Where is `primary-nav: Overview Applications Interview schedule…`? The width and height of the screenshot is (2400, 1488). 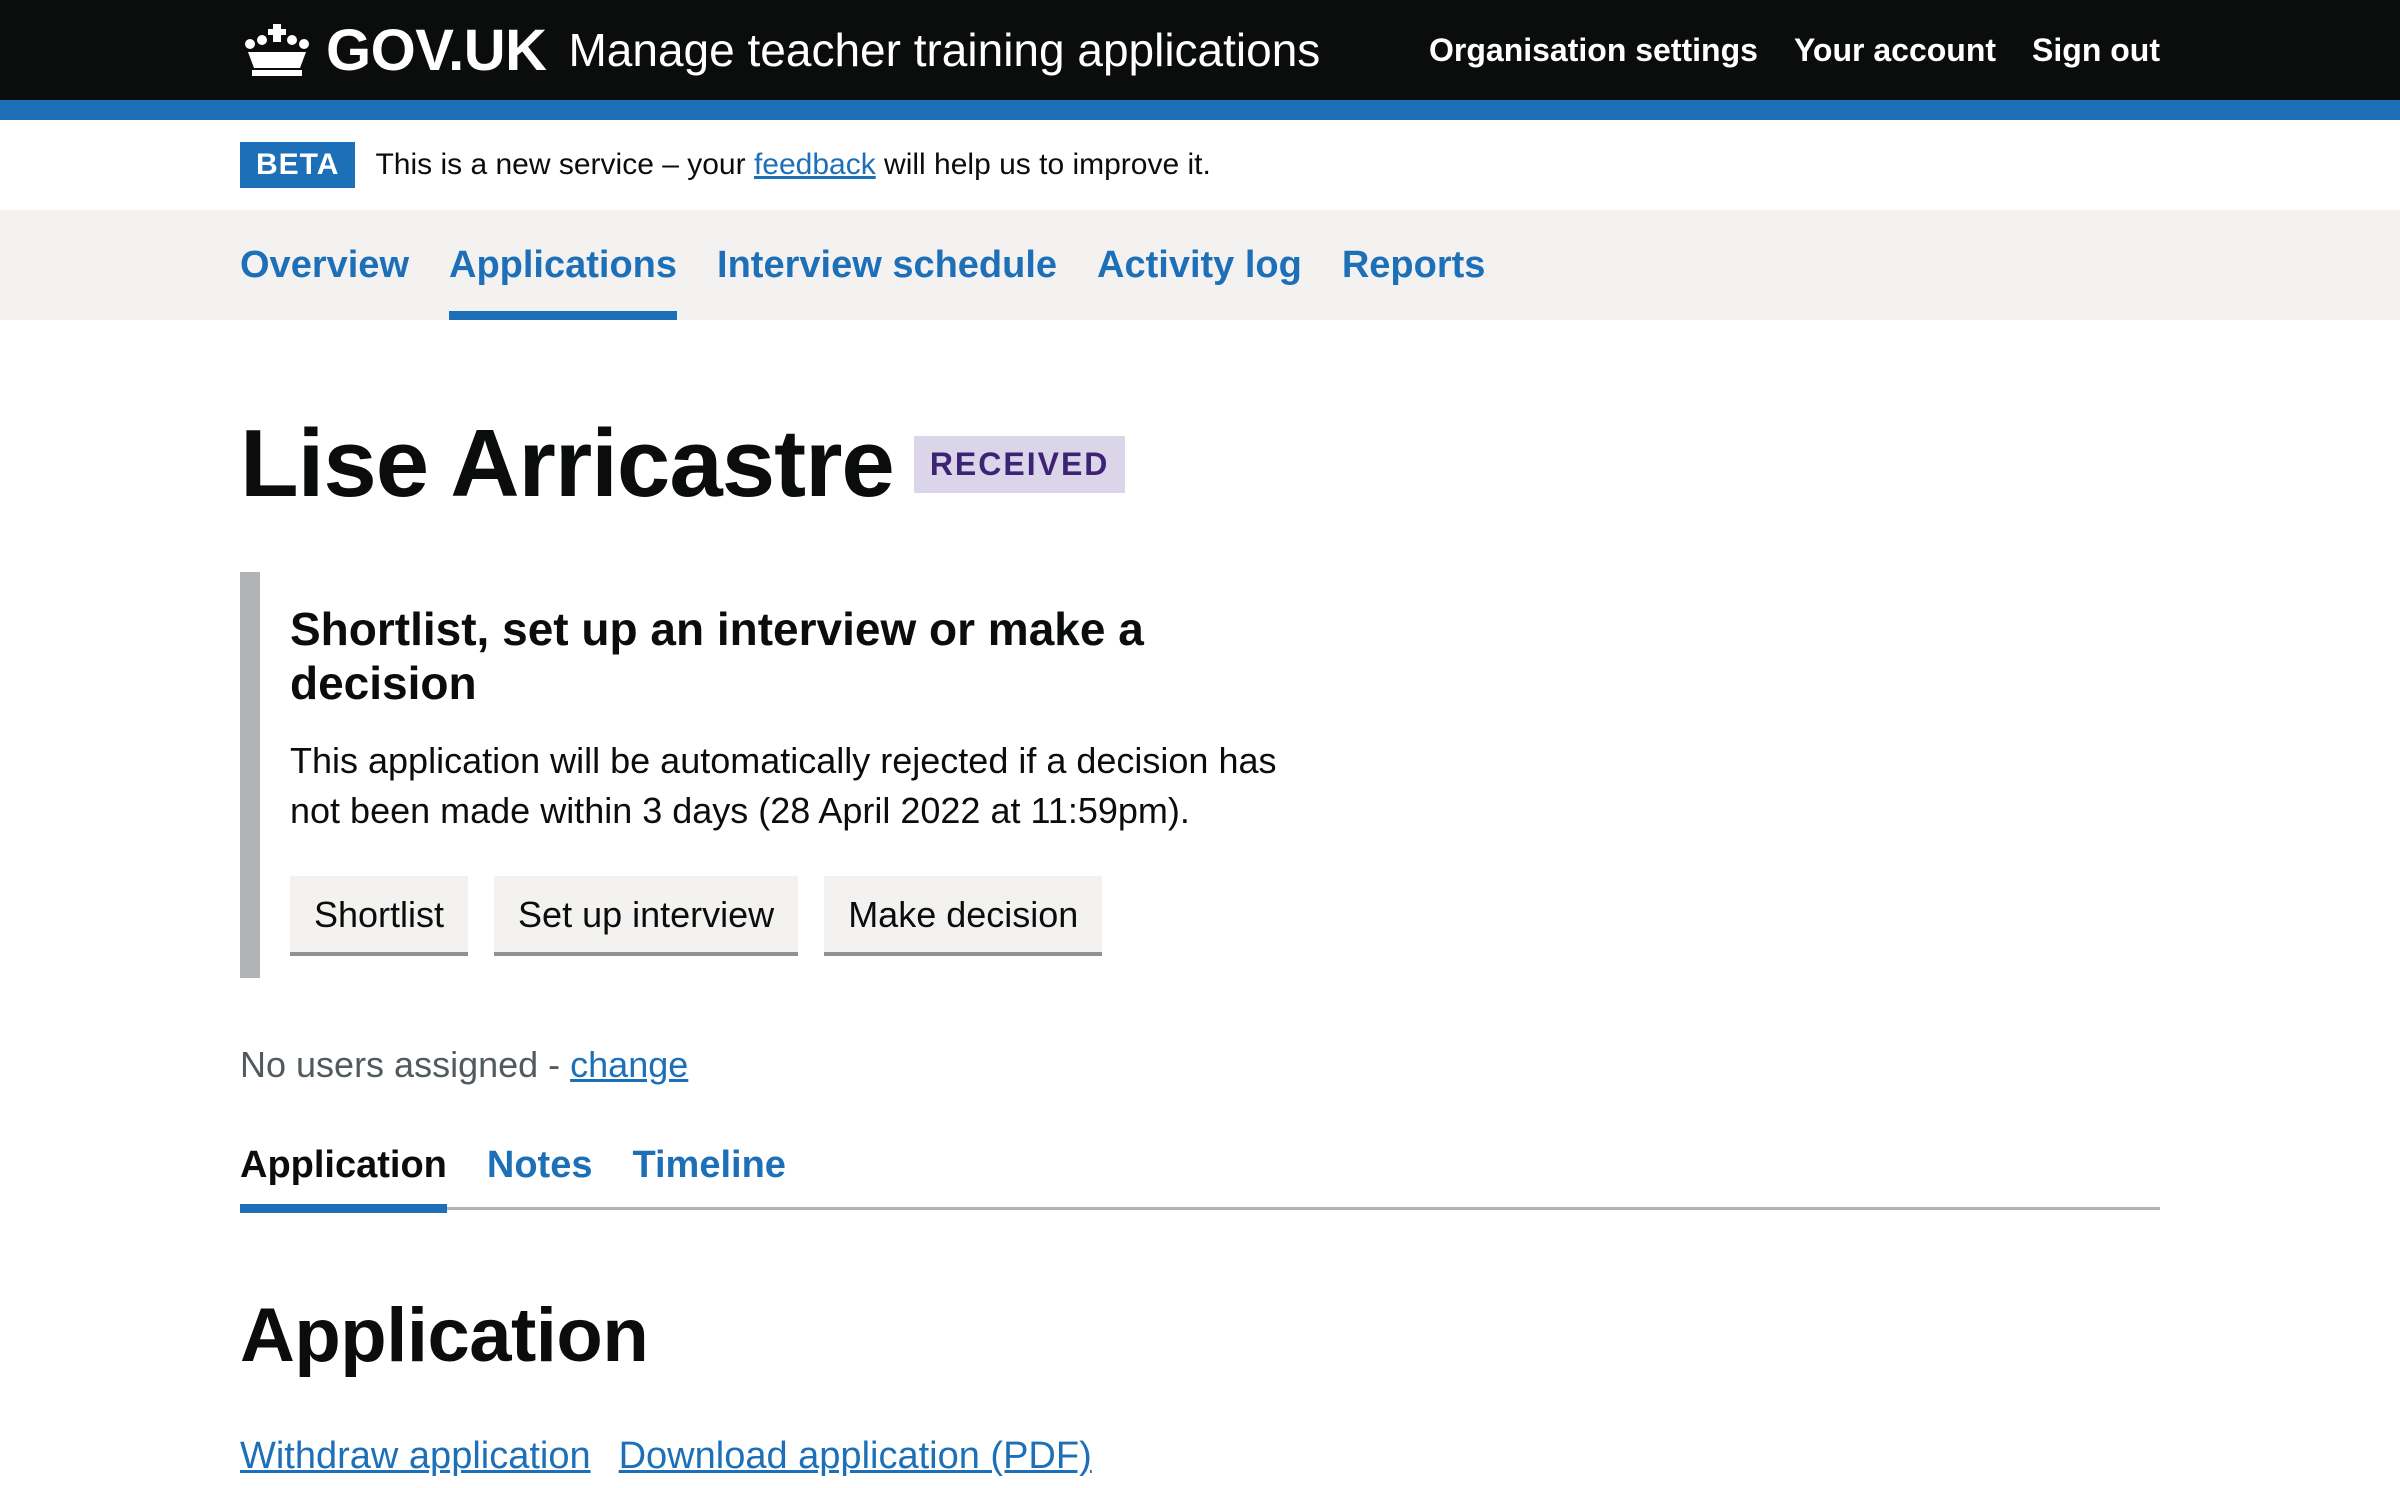
primary-nav: Overview Applications Interview schedule… is located at coordinates (1200, 265).